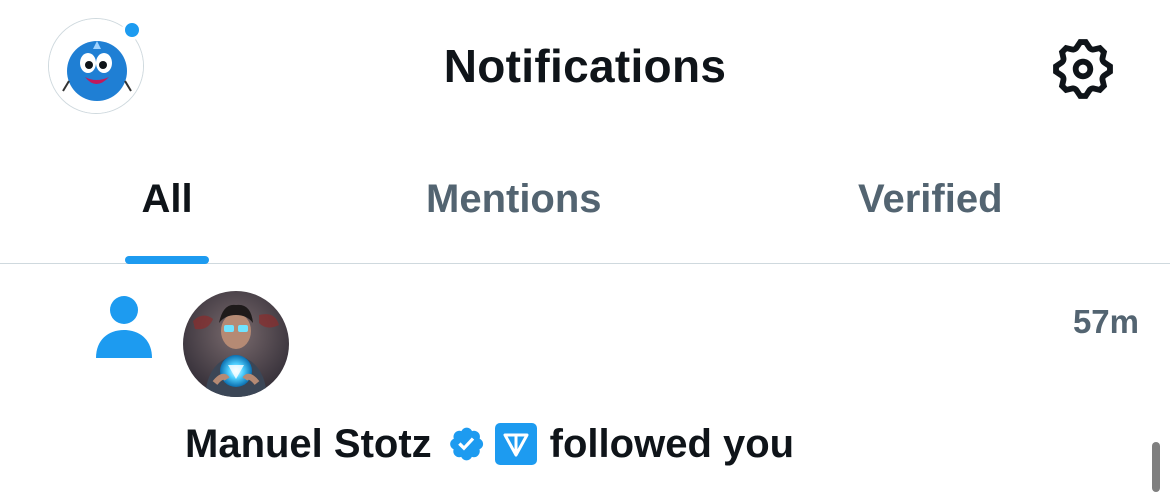 This screenshot has width=1170, height=492. I want to click on ton-logo-icon, so click(515, 444).